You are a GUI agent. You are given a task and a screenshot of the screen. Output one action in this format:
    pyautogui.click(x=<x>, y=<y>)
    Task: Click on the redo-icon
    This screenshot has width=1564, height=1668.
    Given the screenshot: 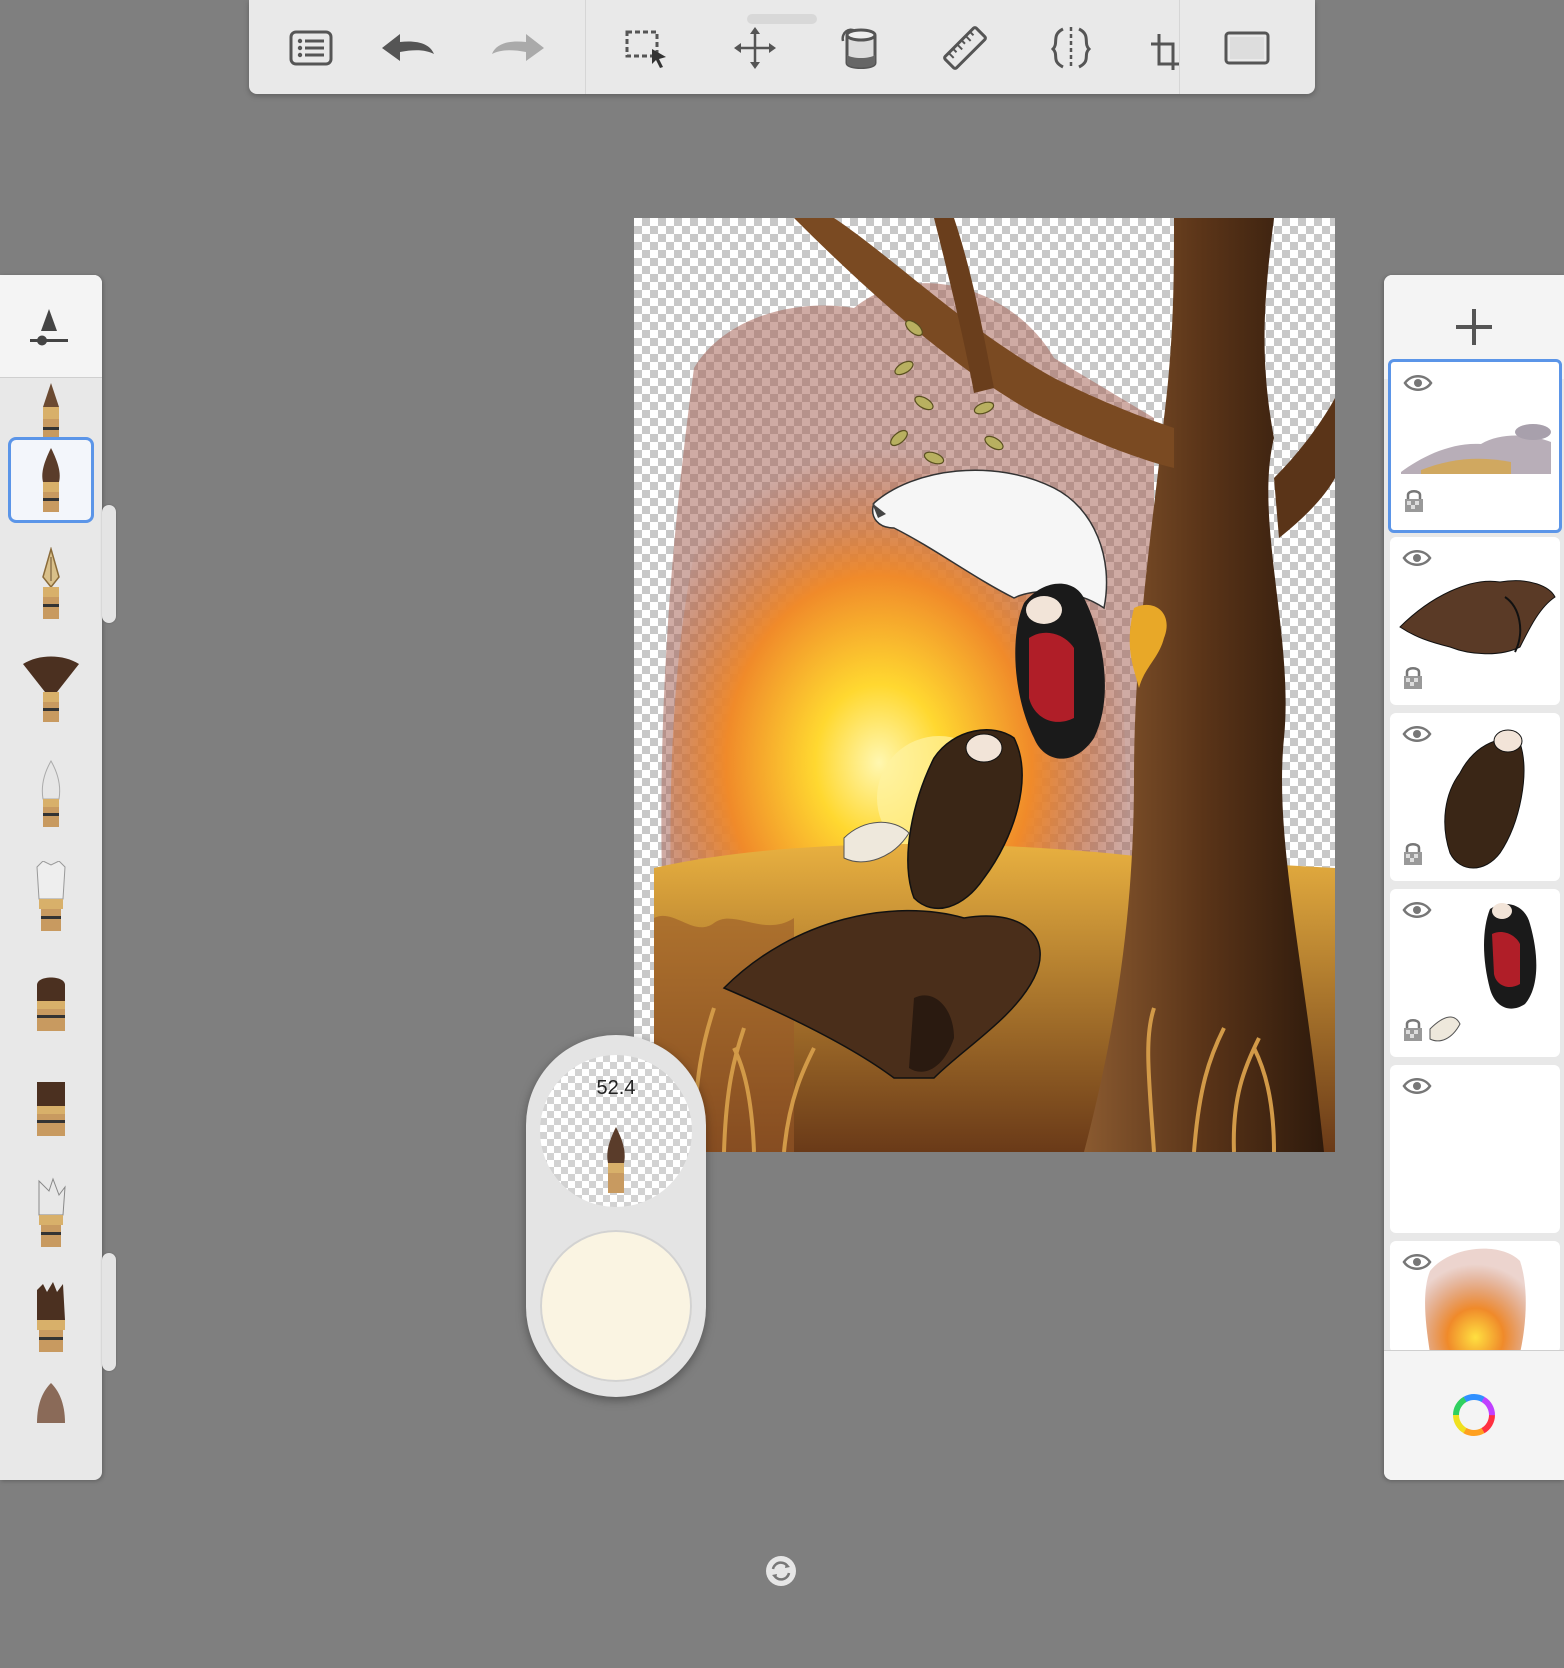 What is the action you would take?
    pyautogui.click(x=518, y=48)
    